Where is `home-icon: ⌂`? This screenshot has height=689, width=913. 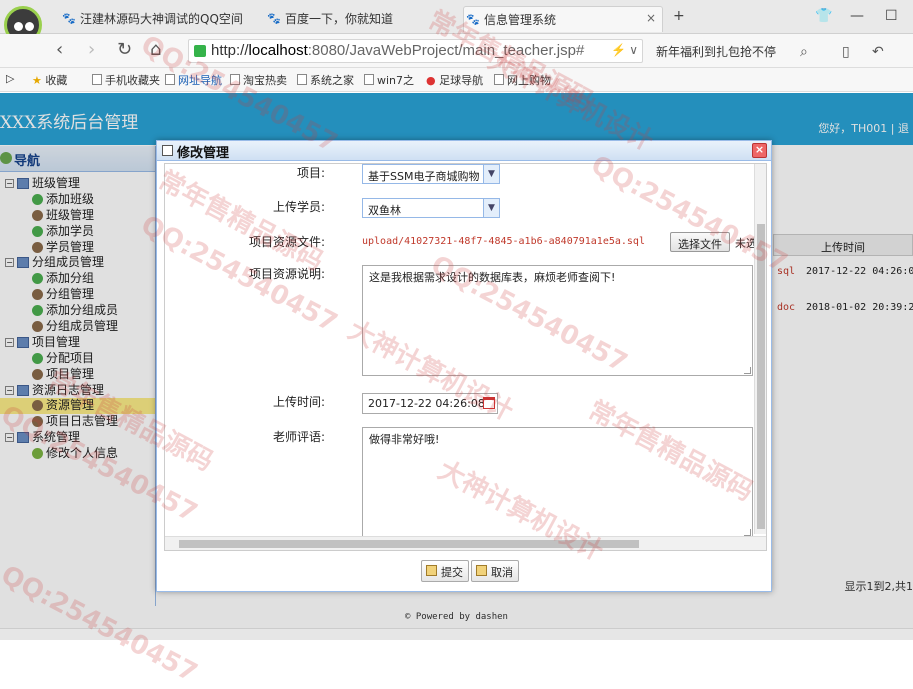
home-icon: ⌂ is located at coordinates (155, 50).